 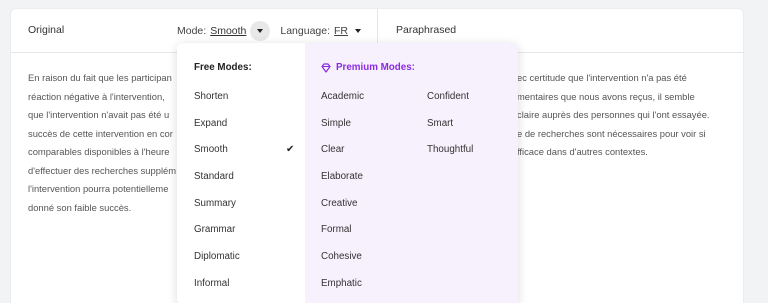 I want to click on text-line: comparables disponibles à l'heure, so click(x=99, y=151).